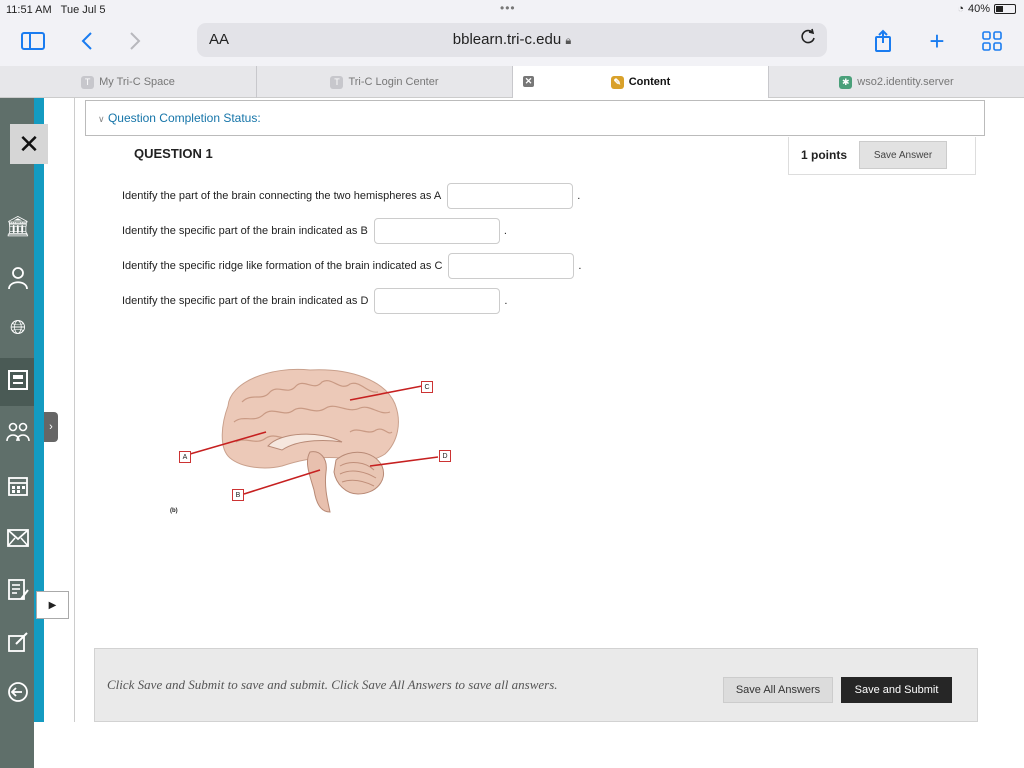  Describe the element at coordinates (846, 82) in the screenshot. I see `wso2-favicon: ✱` at that location.